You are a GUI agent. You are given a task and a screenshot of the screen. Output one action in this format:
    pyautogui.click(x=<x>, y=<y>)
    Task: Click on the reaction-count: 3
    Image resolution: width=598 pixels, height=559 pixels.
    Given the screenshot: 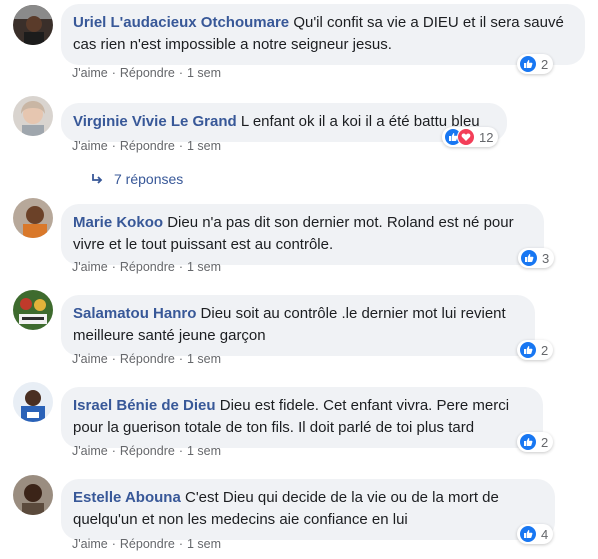 What is the action you would take?
    pyautogui.click(x=546, y=258)
    